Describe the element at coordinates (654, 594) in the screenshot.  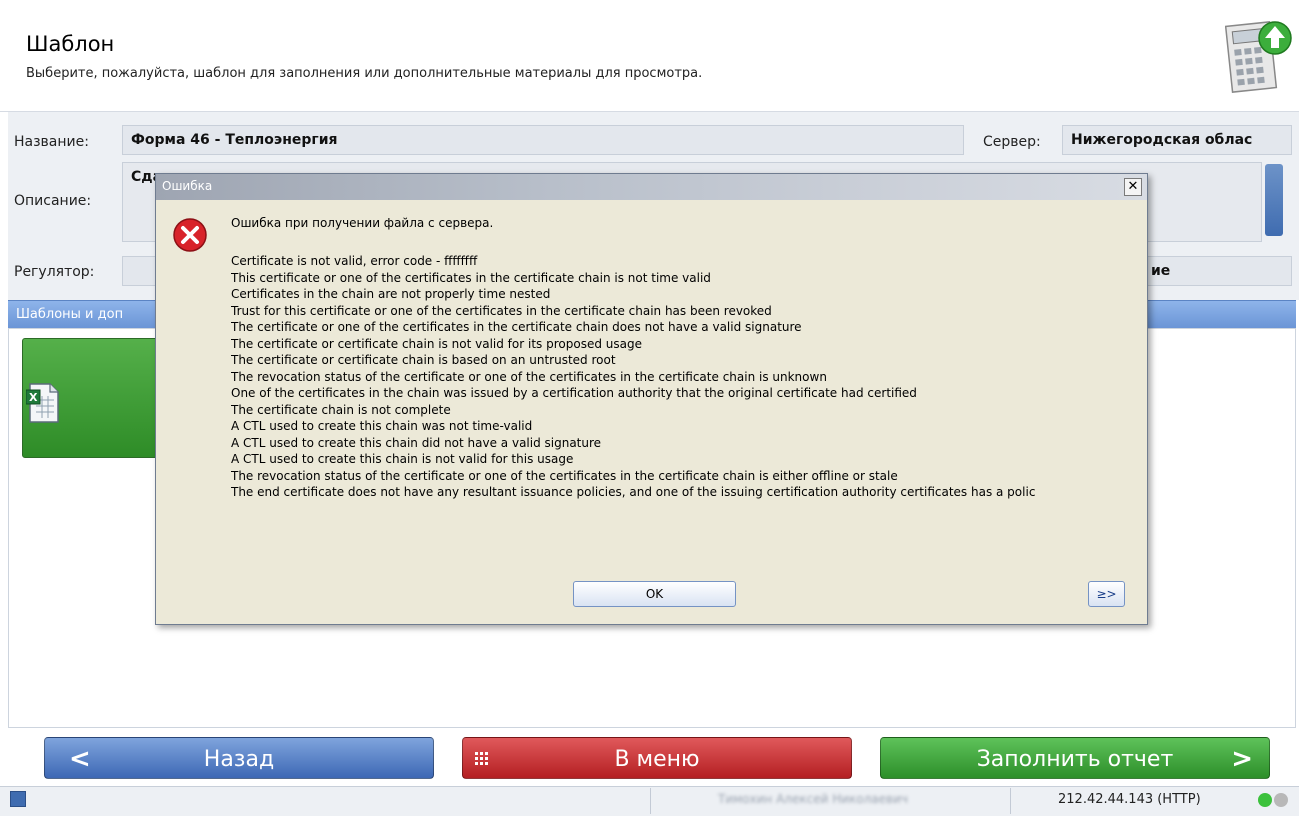
I see `ok-button: OK` at that location.